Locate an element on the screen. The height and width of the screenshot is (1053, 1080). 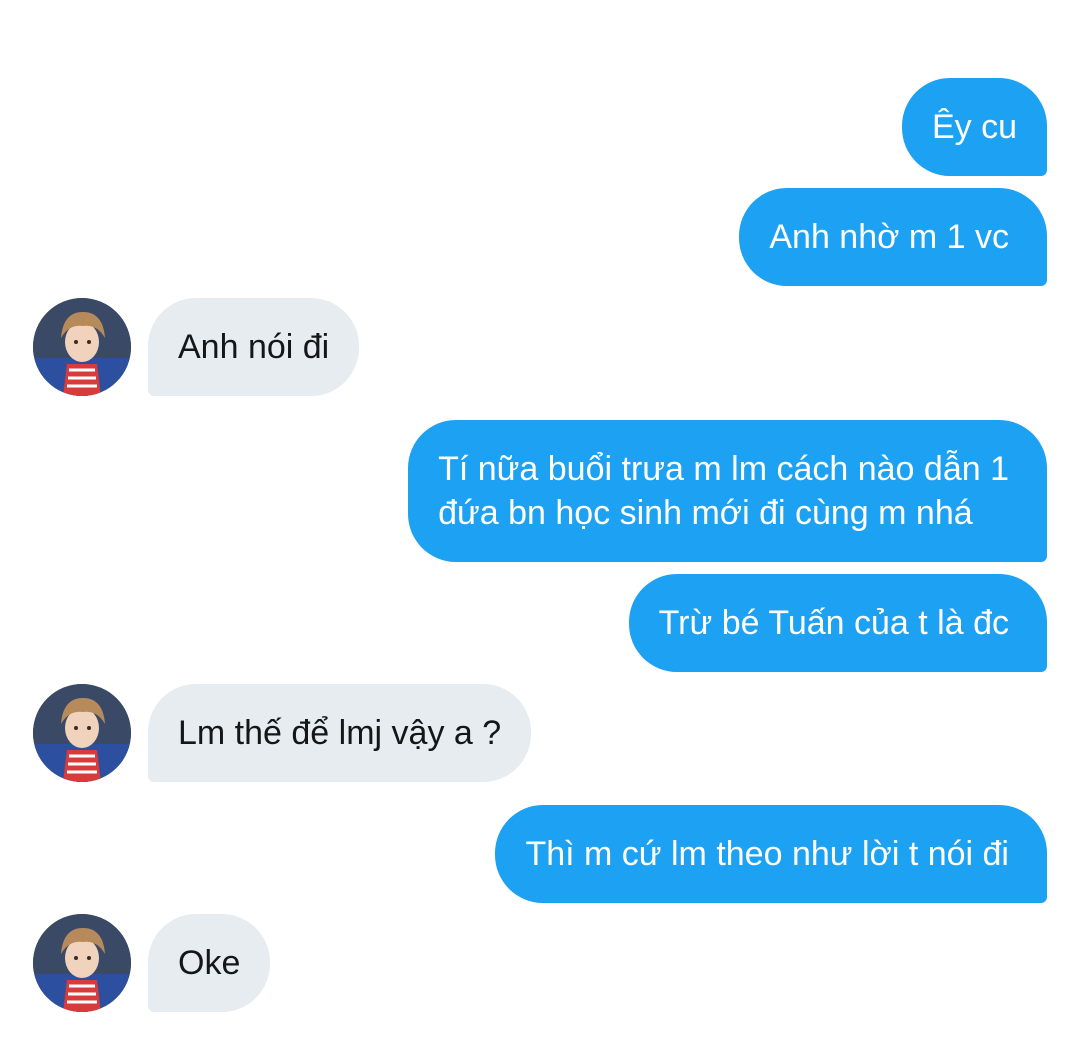
message-text-line-2: đứa bn học sinh mới đi cùng m nhá is located at coordinates (705, 513).